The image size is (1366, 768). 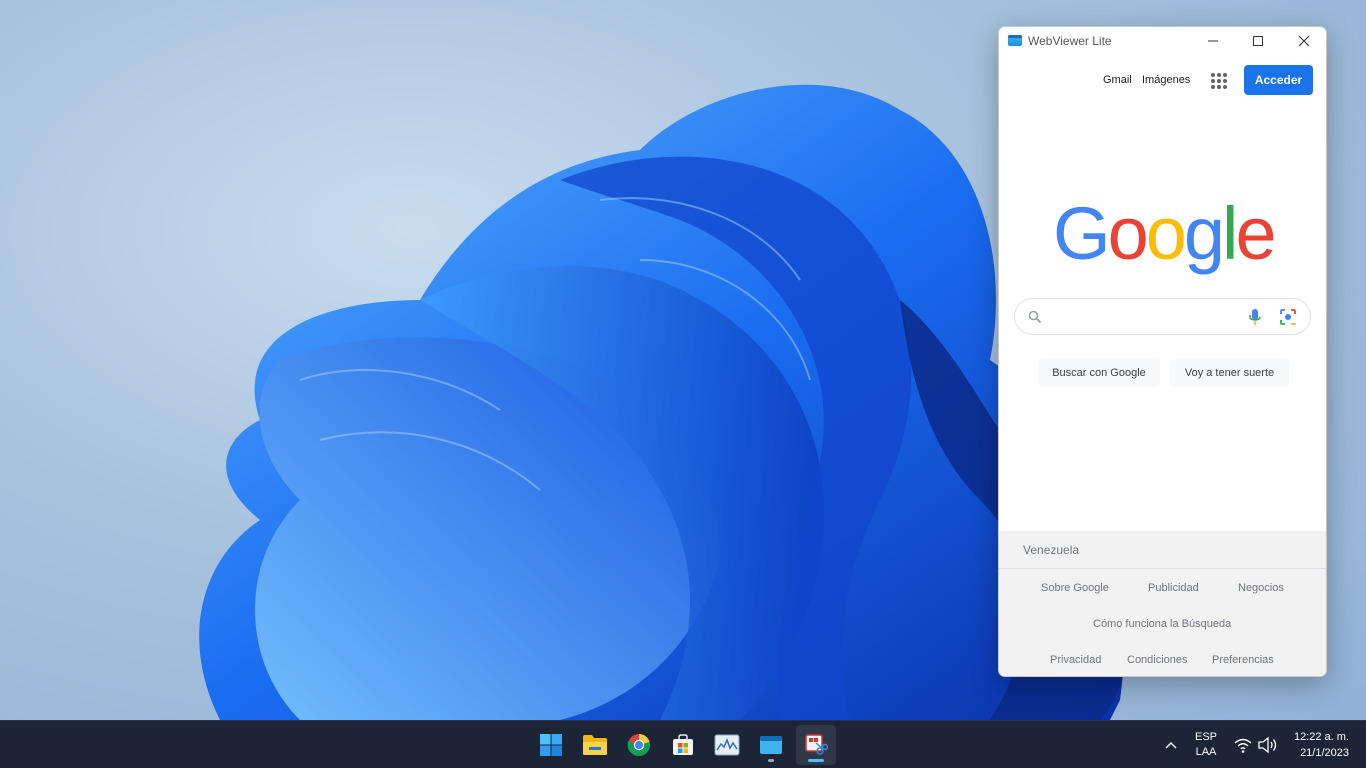 What do you see at coordinates (1288, 317) in the screenshot?
I see `camera-lens-icon` at bounding box center [1288, 317].